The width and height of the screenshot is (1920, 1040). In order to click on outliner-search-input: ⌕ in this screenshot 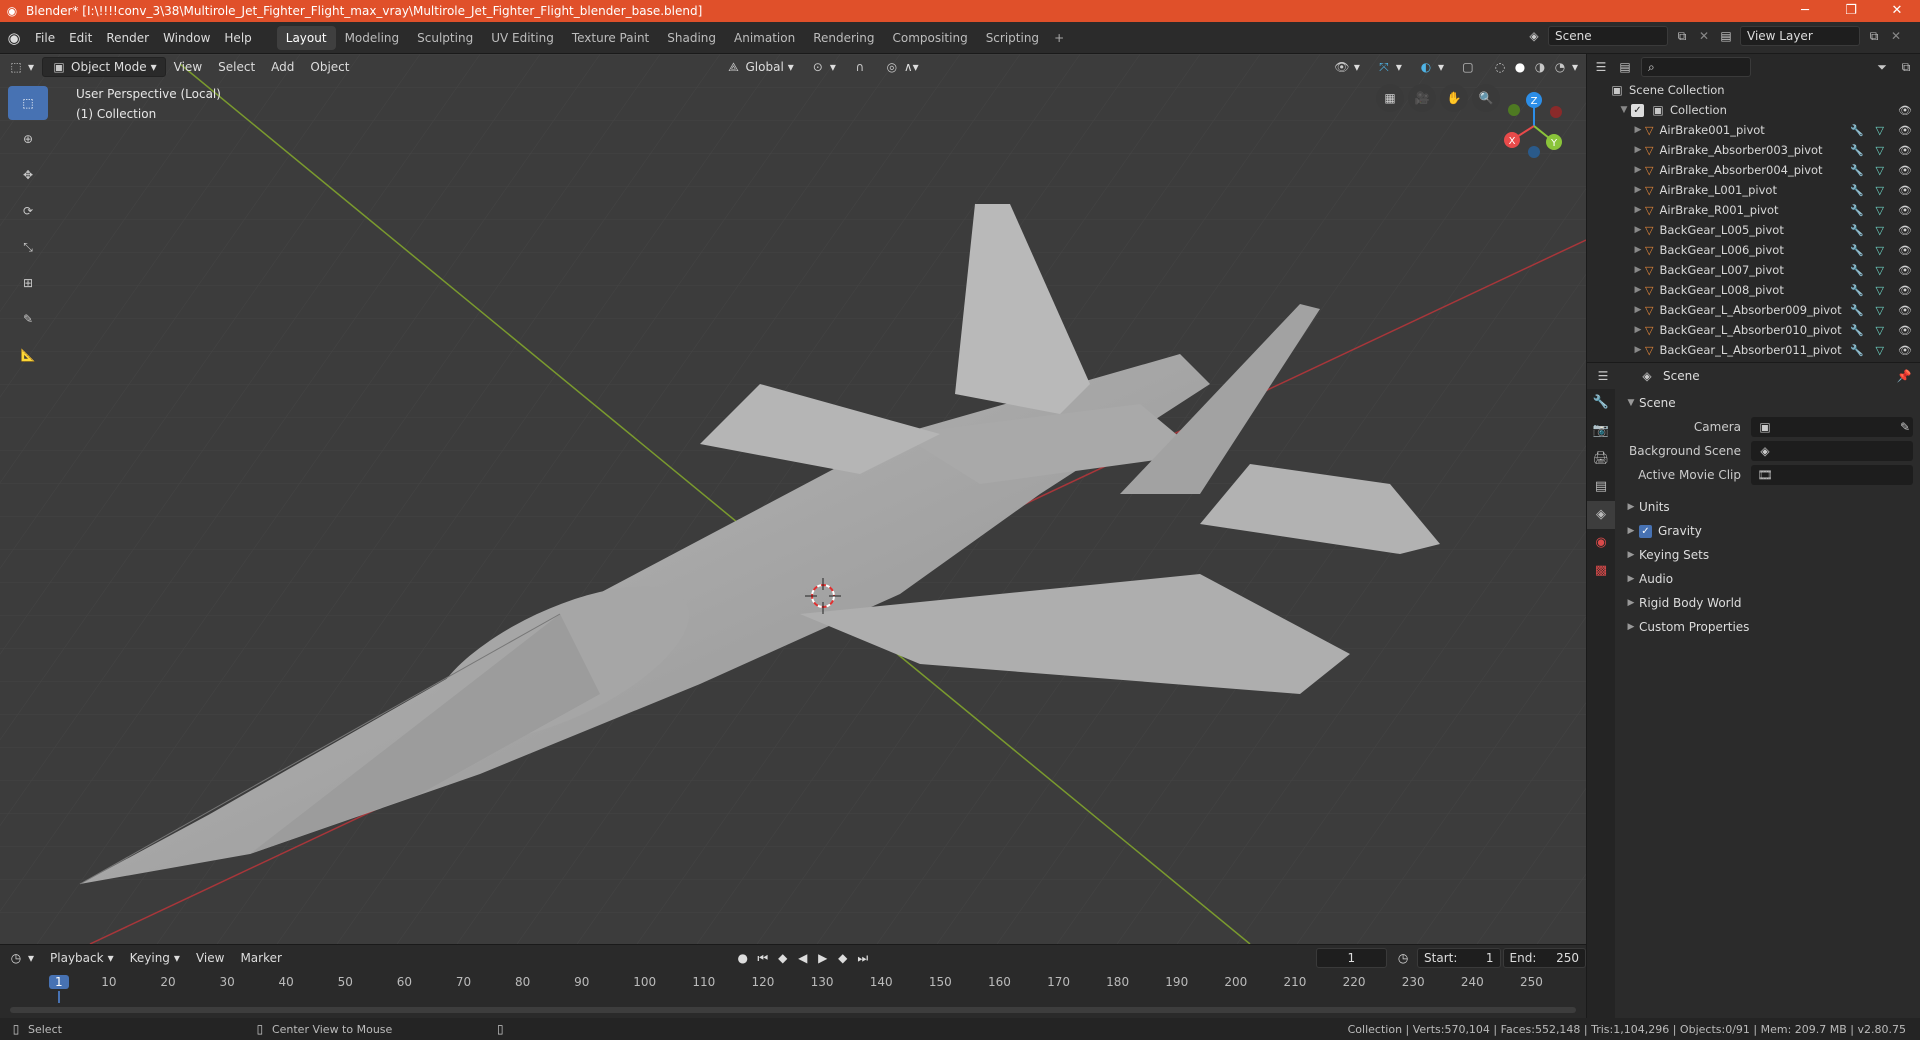, I will do `click(1696, 67)`.